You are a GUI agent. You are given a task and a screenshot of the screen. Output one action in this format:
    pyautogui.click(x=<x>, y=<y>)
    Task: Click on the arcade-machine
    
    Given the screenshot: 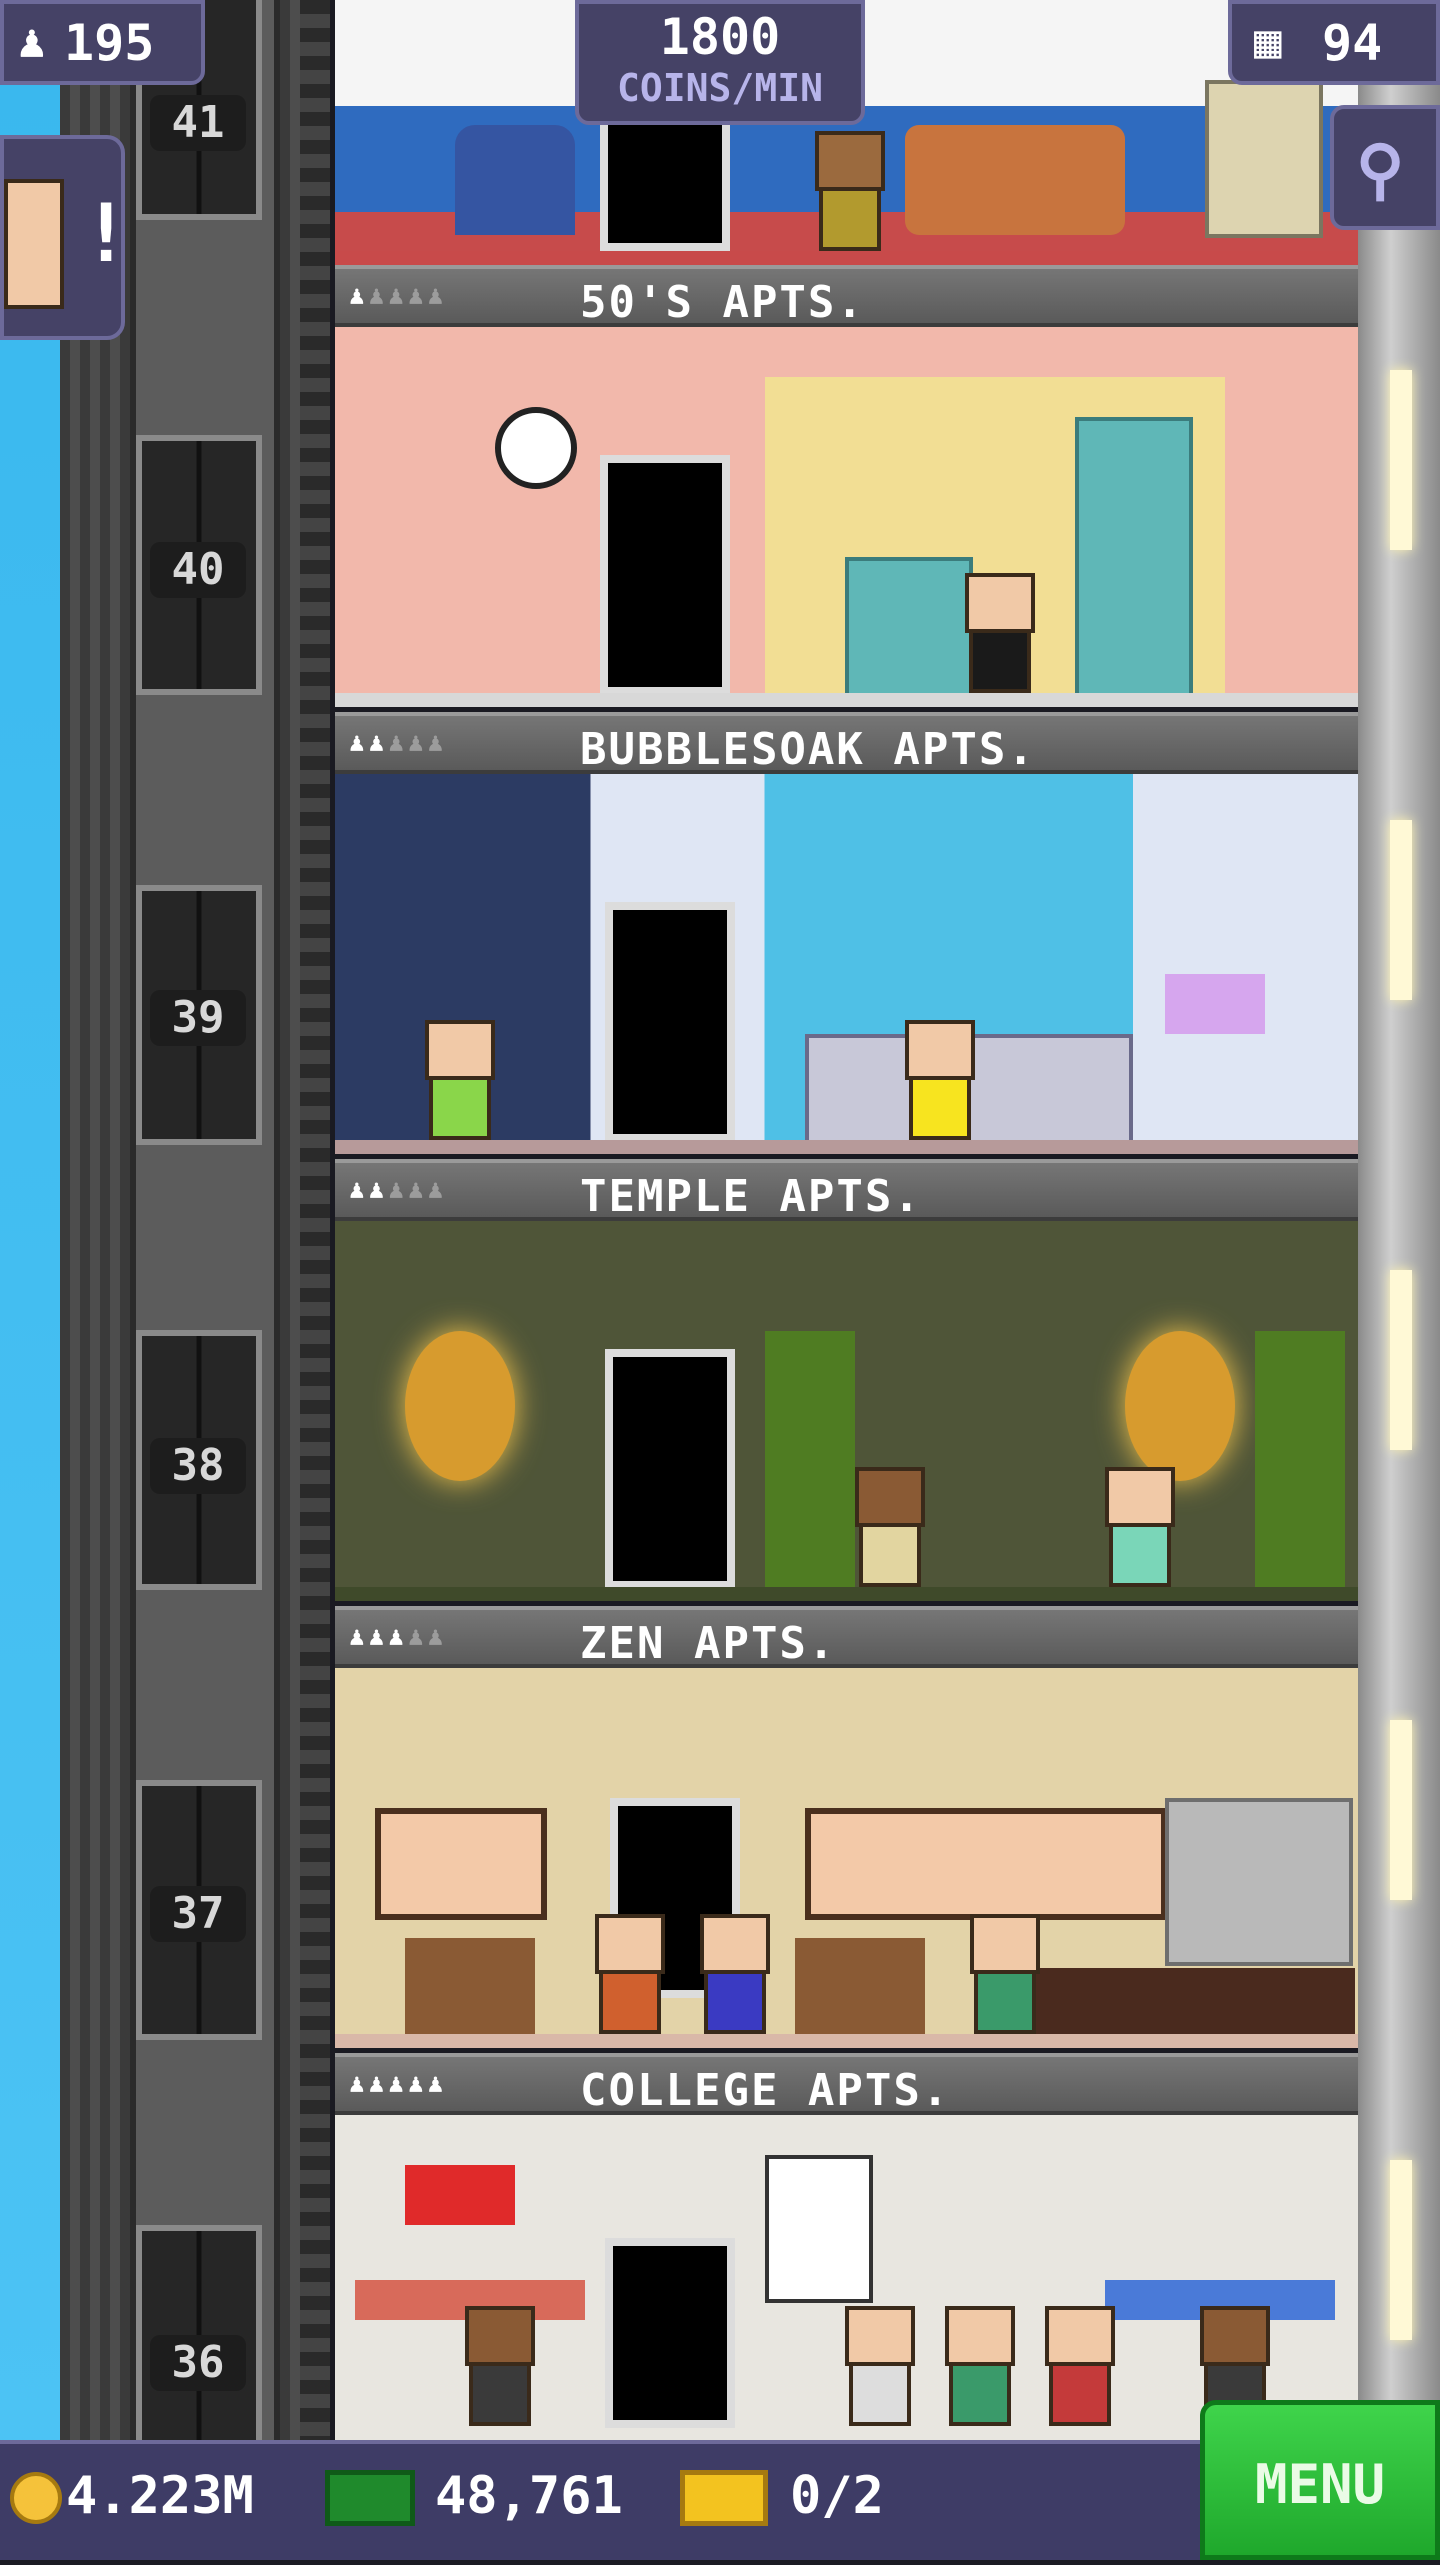 What is the action you would take?
    pyautogui.click(x=1264, y=159)
    